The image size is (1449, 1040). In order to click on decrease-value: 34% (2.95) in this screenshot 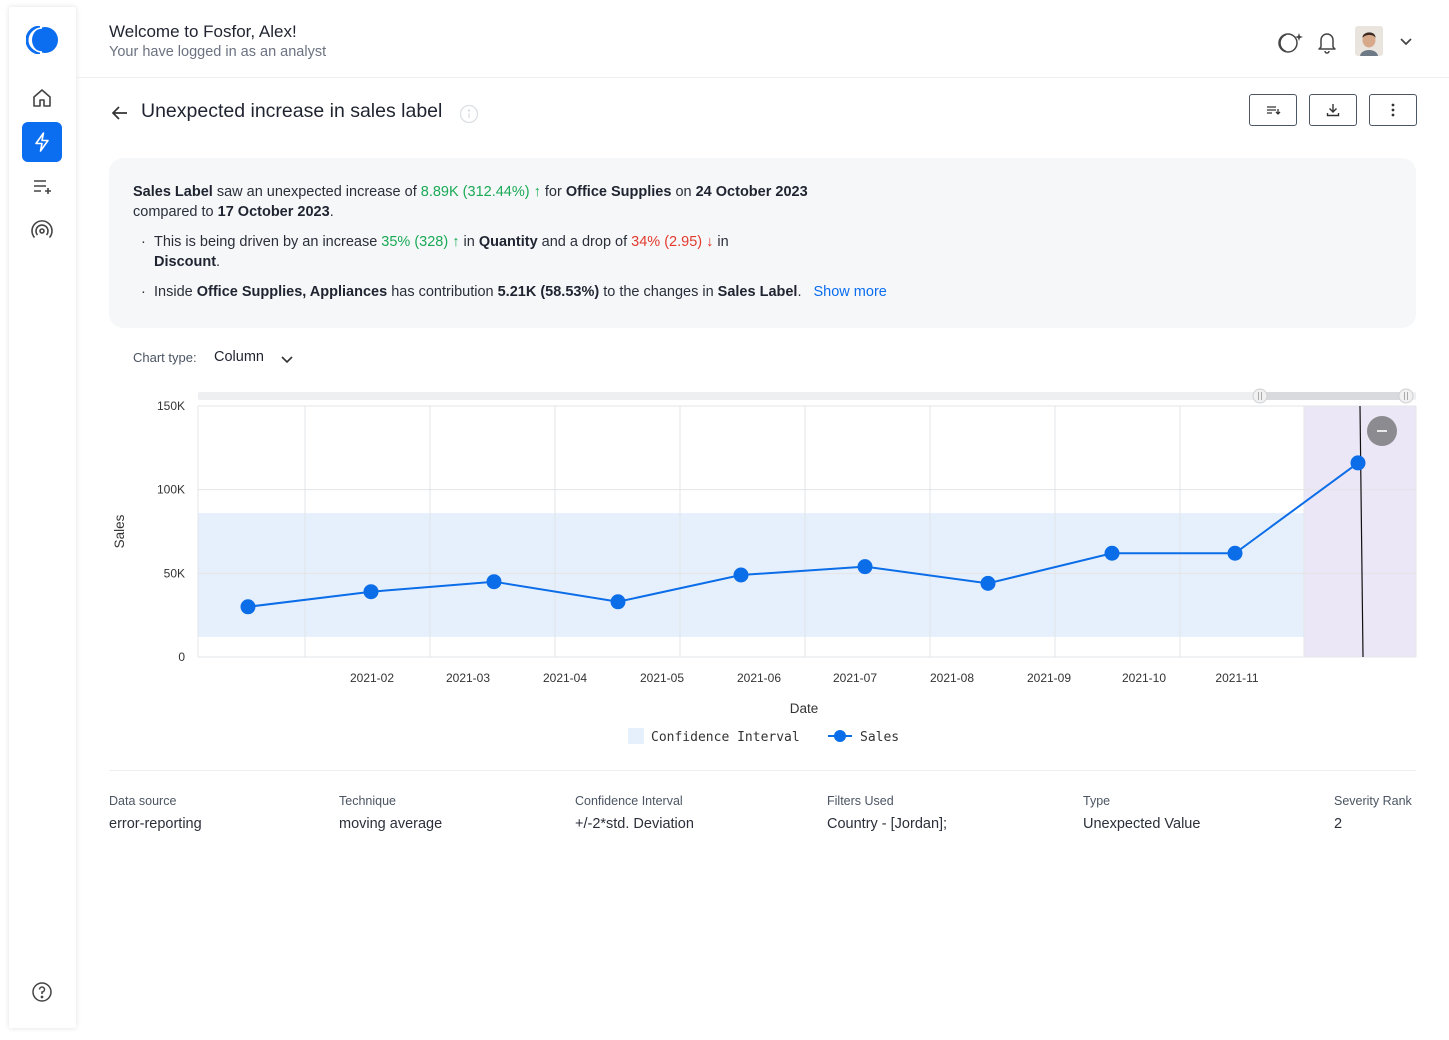, I will do `click(667, 242)`.